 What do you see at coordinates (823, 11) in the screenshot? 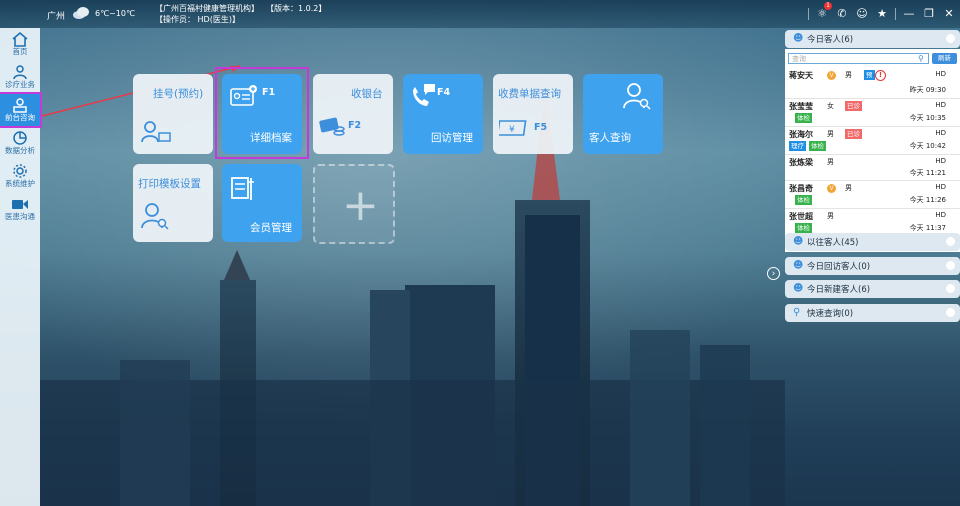
I see `notification-icon: ⚛ 1` at bounding box center [823, 11].